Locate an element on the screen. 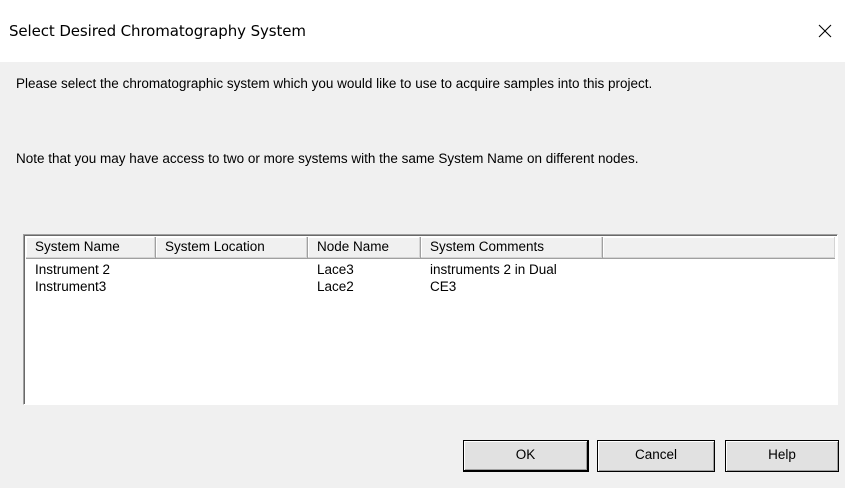  close-icon is located at coordinates (825, 31).